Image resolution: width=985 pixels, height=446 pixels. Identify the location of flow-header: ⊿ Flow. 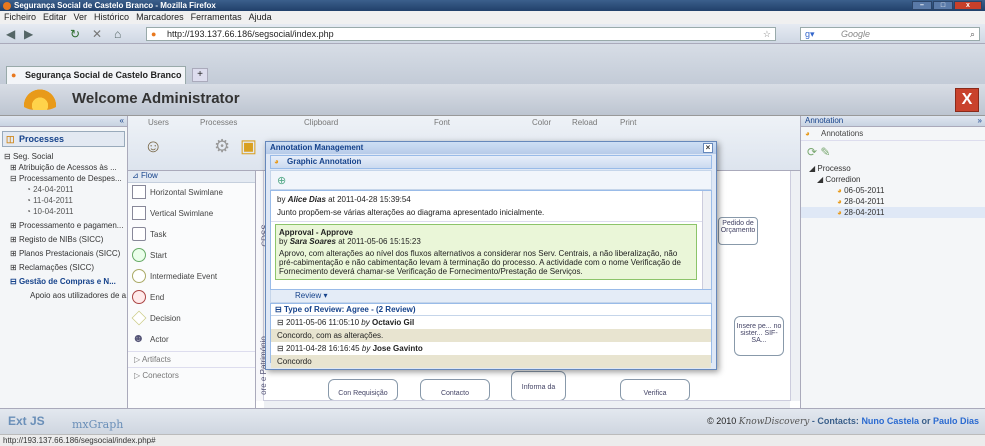
(191, 177).